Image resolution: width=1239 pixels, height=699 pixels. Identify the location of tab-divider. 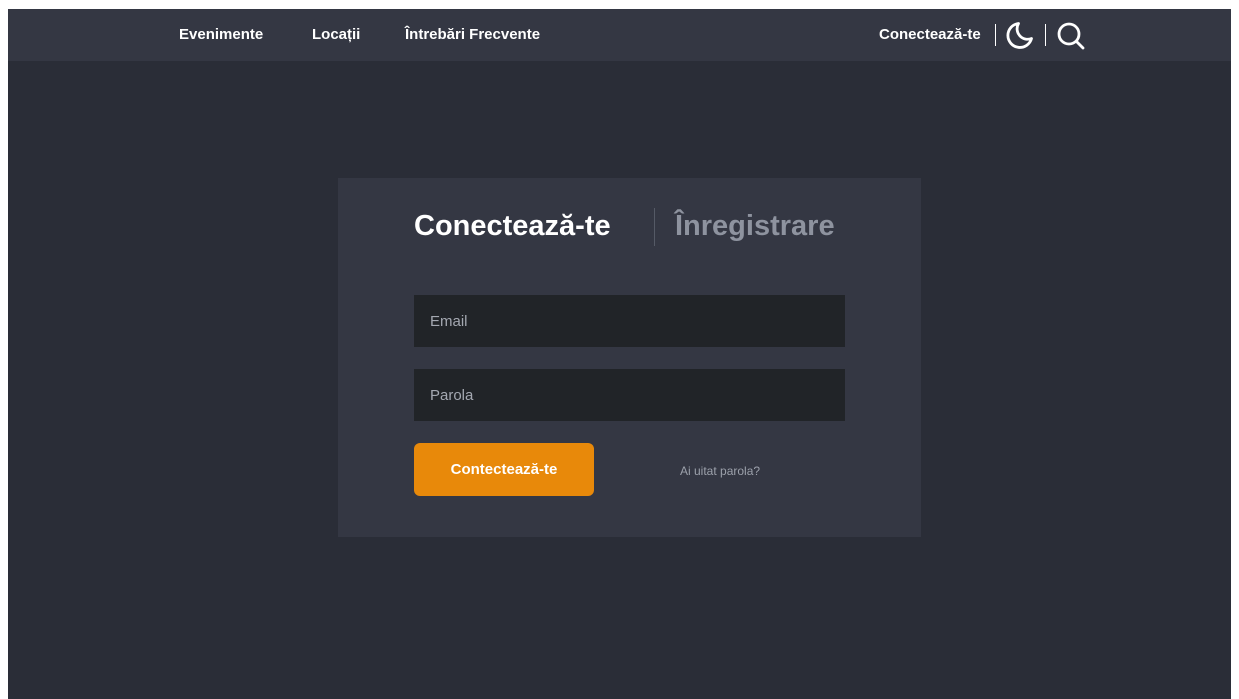
(654, 227).